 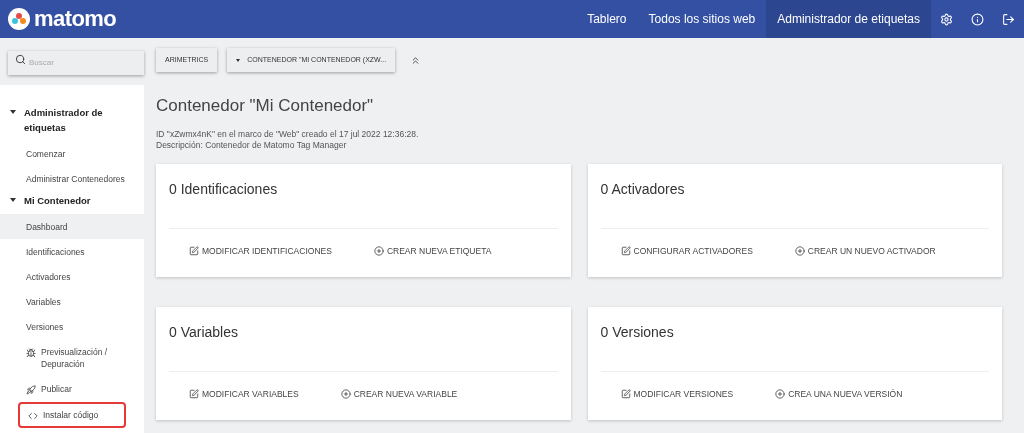 I want to click on card-action-link: CONFIGURAR ACTIVADORES, so click(x=686, y=251).